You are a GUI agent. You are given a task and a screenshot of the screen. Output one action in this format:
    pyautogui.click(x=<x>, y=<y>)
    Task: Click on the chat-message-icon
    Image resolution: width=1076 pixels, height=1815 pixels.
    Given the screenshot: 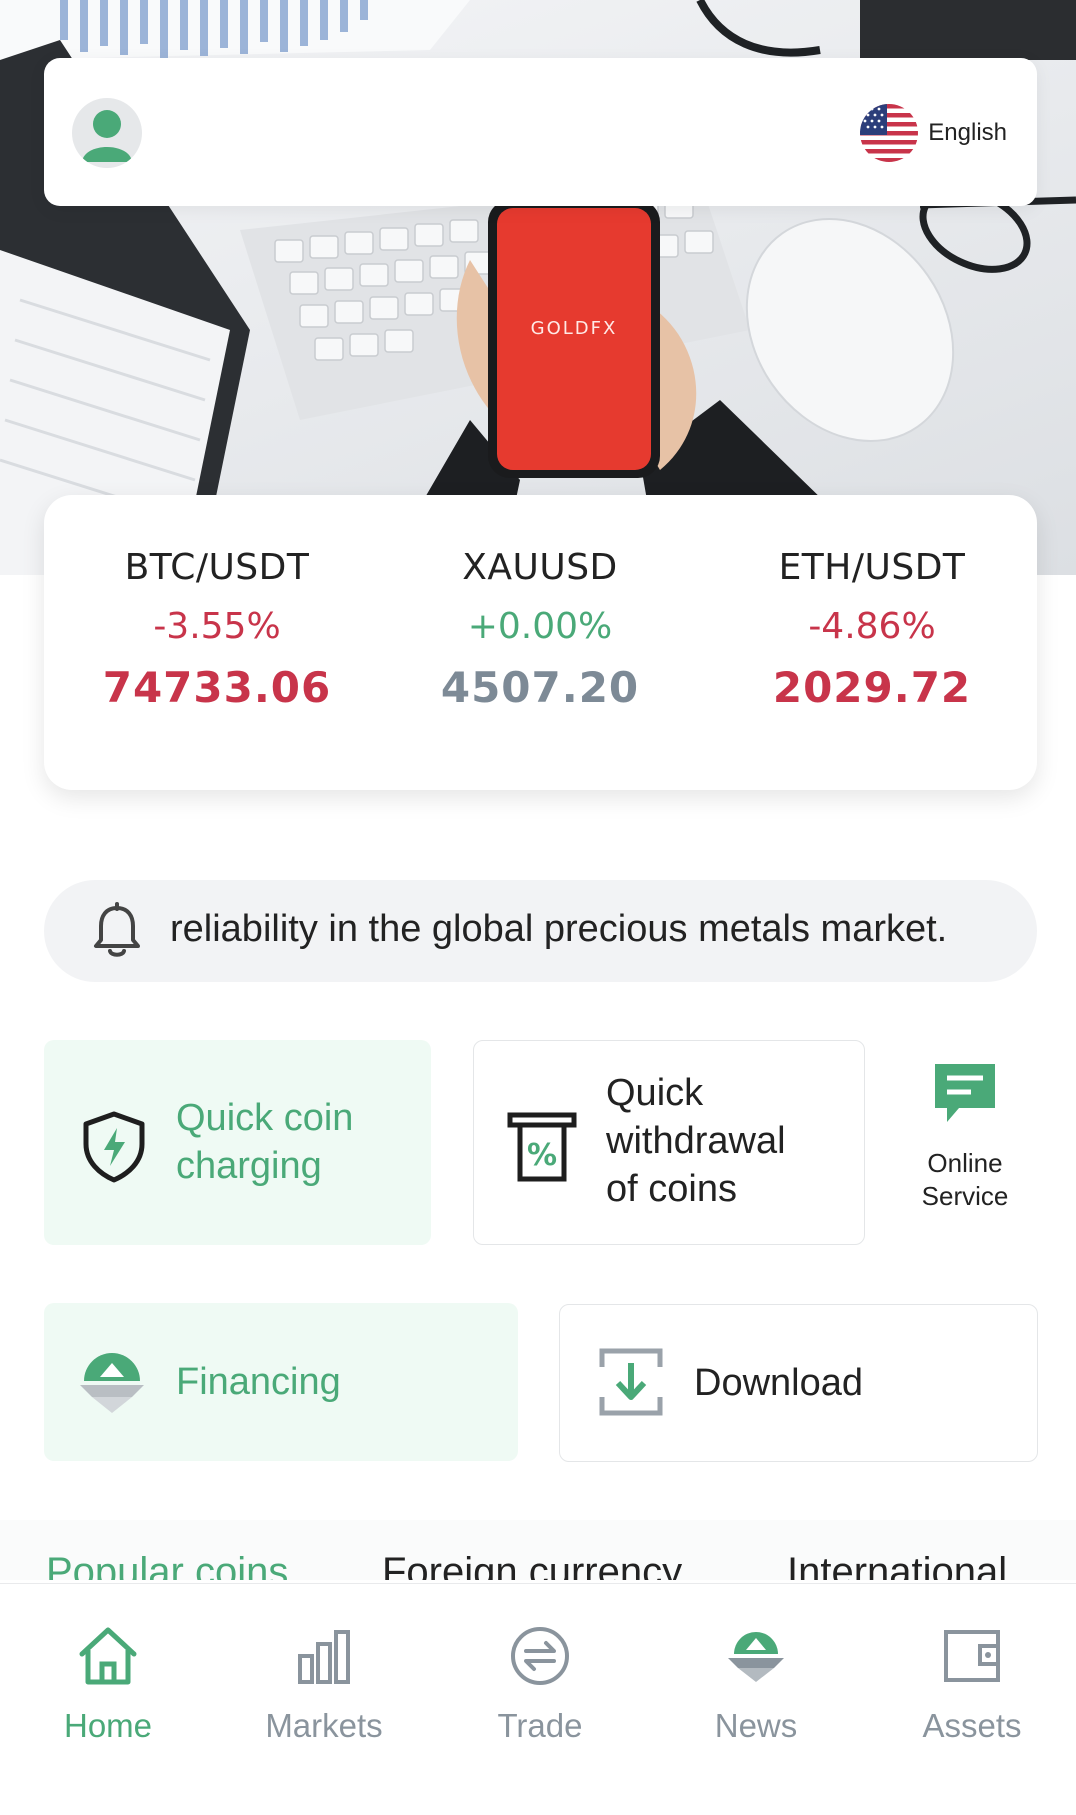 What is the action you would take?
    pyautogui.click(x=965, y=1093)
    